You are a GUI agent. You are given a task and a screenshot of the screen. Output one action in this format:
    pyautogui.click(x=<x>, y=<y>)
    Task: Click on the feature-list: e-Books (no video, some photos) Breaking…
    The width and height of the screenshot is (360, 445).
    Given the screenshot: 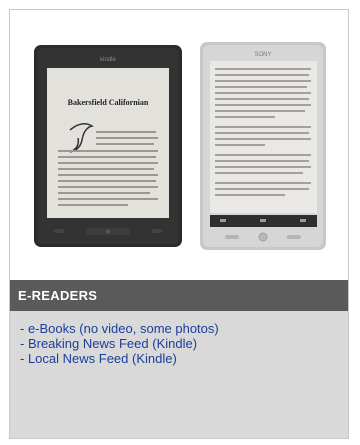 What is the action you would take?
    pyautogui.click(x=179, y=343)
    